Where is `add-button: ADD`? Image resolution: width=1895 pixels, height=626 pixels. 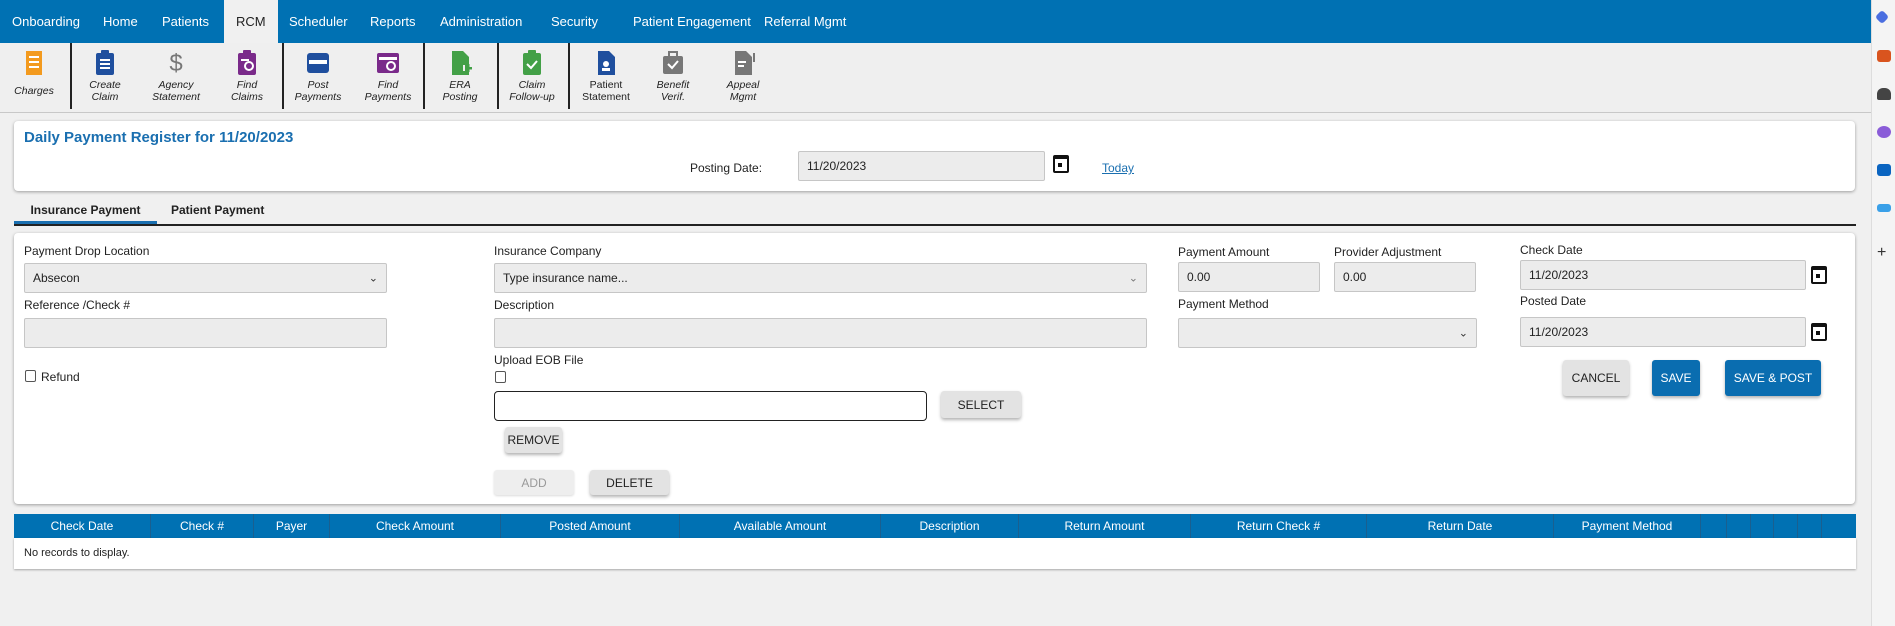 add-button: ADD is located at coordinates (534, 482).